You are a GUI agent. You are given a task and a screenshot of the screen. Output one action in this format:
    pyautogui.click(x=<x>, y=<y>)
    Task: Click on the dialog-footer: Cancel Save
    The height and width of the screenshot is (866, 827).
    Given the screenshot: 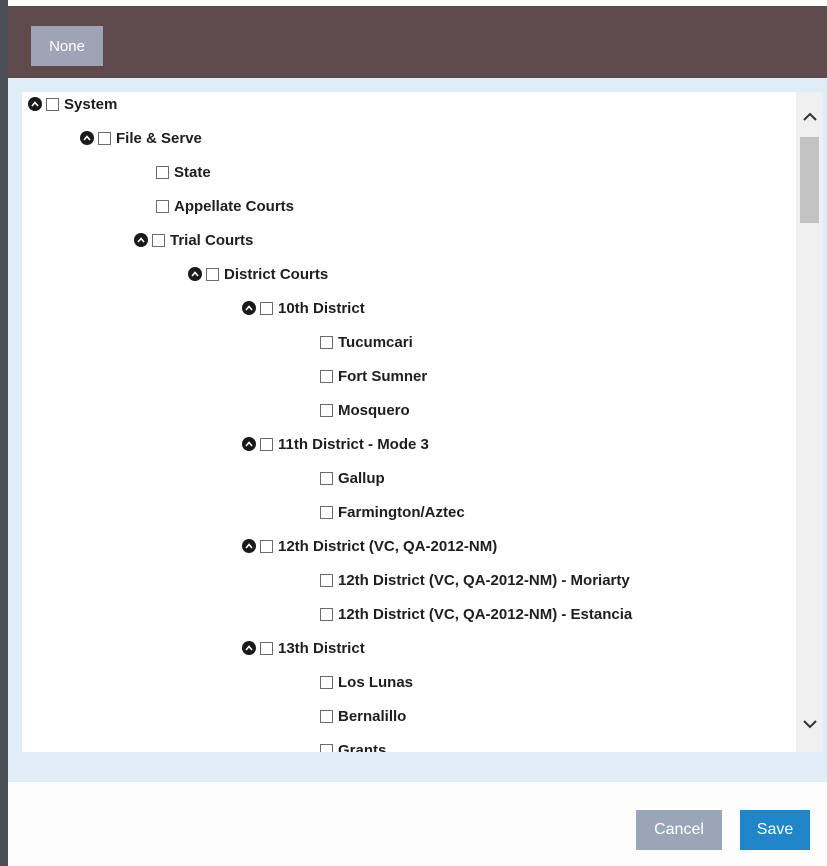 What is the action you would take?
    pyautogui.click(x=417, y=824)
    